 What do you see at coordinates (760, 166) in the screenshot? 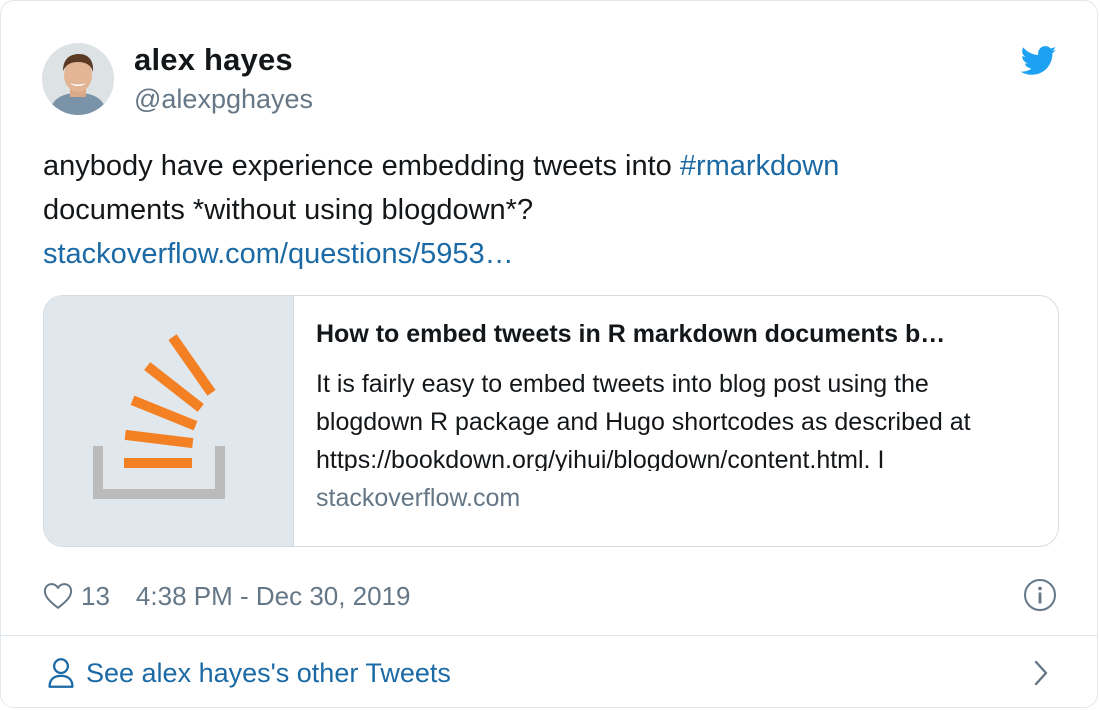
I see `hashtag-link: #rmarkdown` at bounding box center [760, 166].